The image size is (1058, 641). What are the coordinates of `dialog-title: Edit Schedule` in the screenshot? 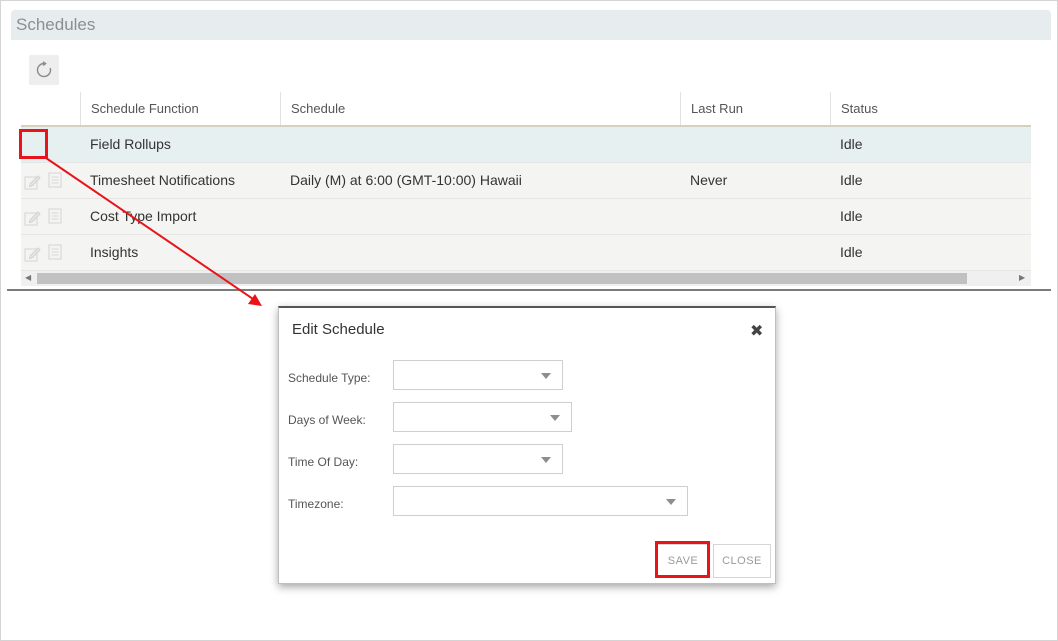 It's located at (338, 329).